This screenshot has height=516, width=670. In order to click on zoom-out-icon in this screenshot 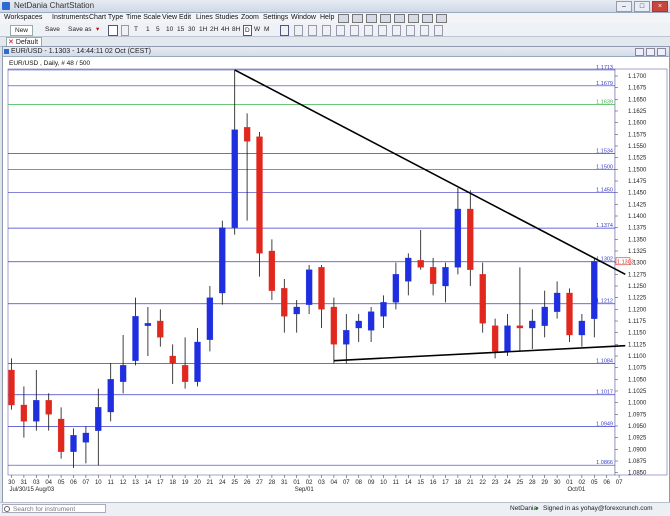, I will do `click(340, 30)`.